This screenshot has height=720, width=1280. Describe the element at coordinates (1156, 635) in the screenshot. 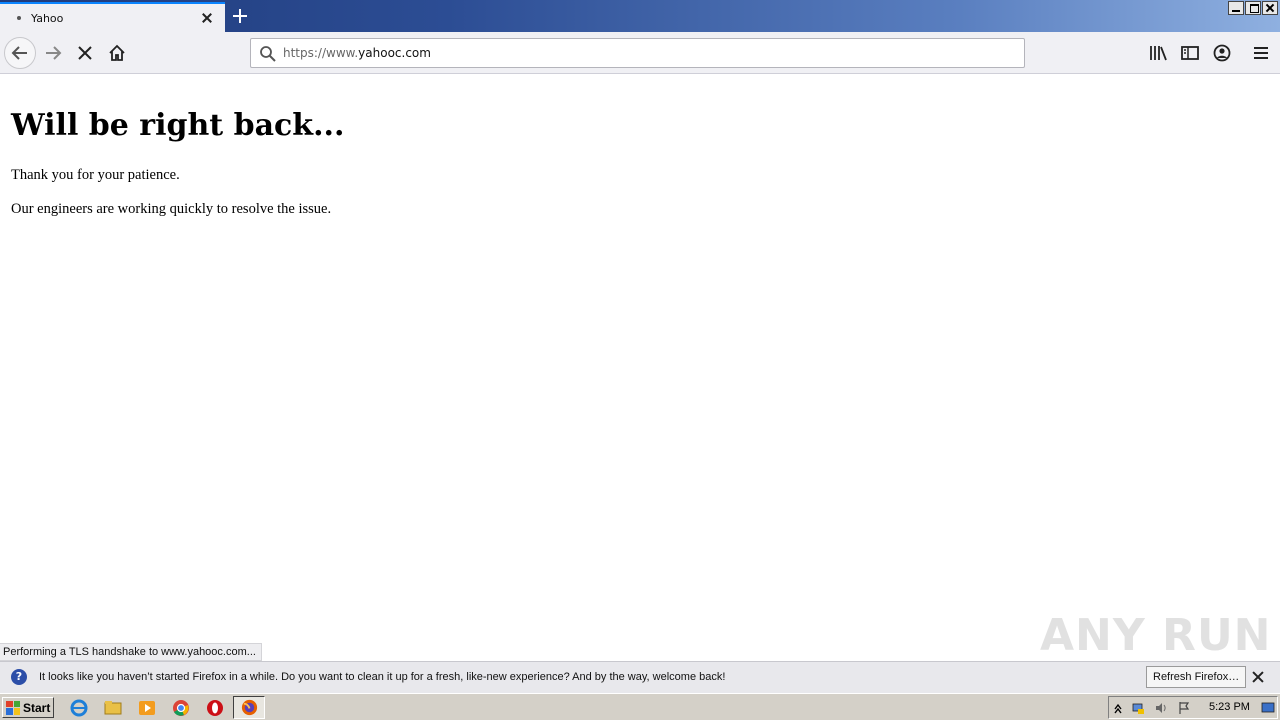

I see `anyrun-watermark: ANY RUN` at that location.